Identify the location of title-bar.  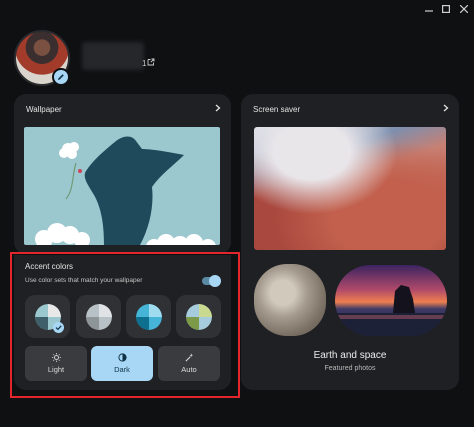
(237, 9).